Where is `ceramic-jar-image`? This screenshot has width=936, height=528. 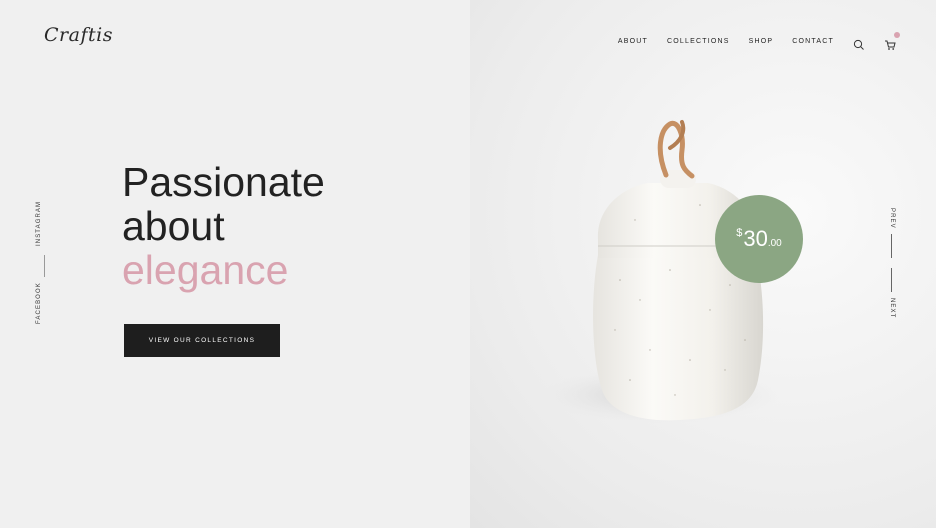
ceramic-jar-image is located at coordinates (660, 271).